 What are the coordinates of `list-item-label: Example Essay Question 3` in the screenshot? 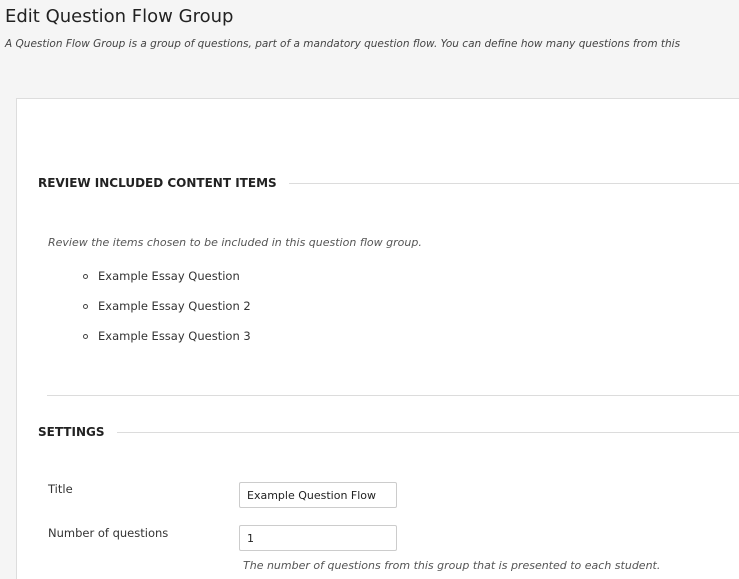 It's located at (174, 336).